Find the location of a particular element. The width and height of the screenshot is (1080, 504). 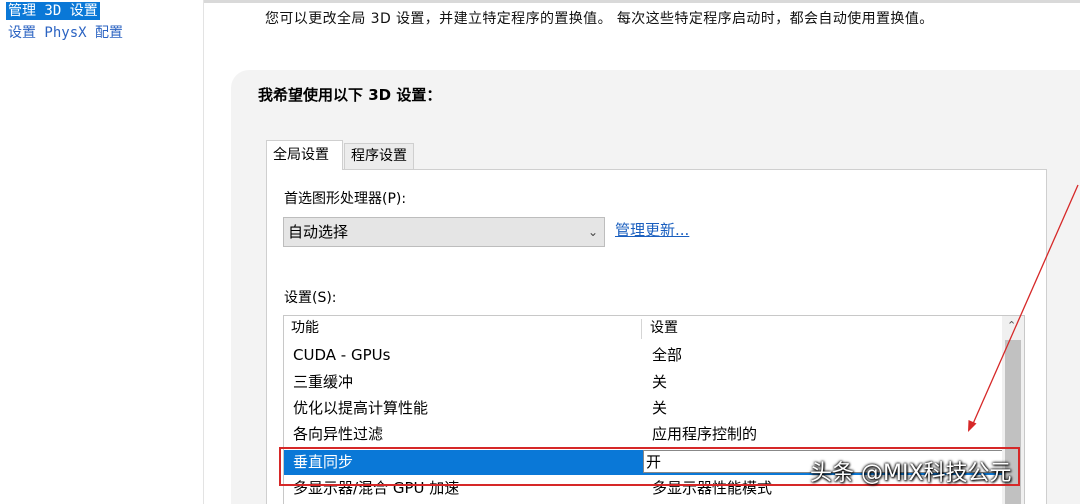

tab-global-settings: 全局设置 is located at coordinates (304, 155).